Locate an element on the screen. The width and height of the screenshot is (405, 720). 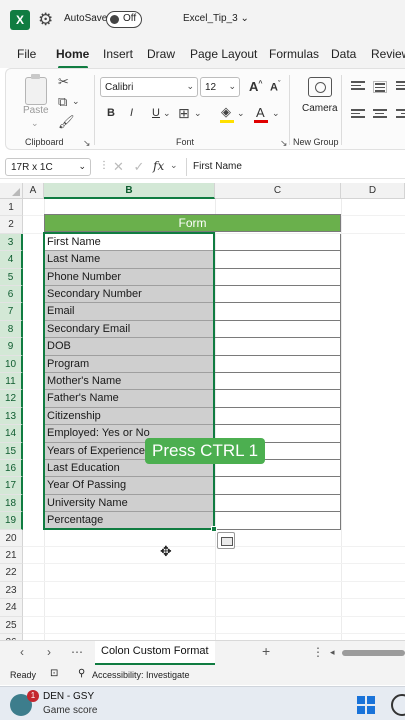
font-color-button: A is located at coordinates (260, 112).